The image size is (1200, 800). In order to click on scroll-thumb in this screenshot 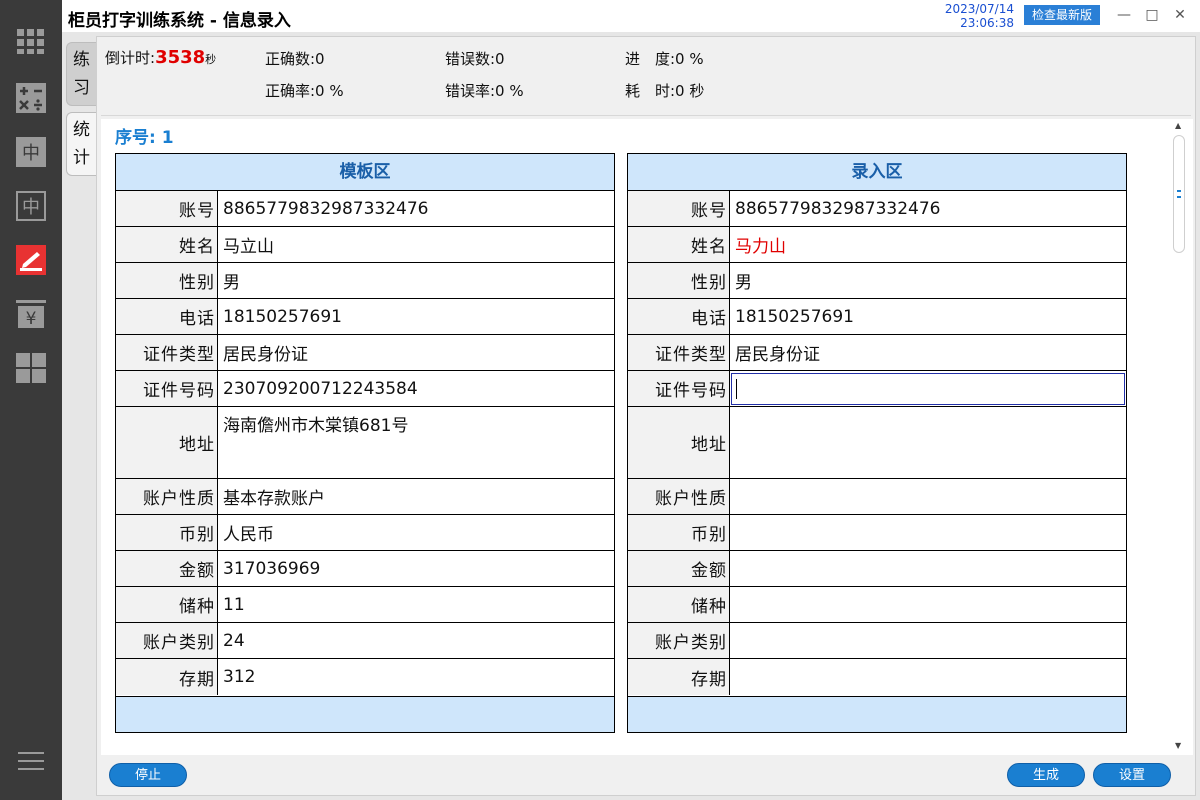, I will do `click(1179, 194)`.